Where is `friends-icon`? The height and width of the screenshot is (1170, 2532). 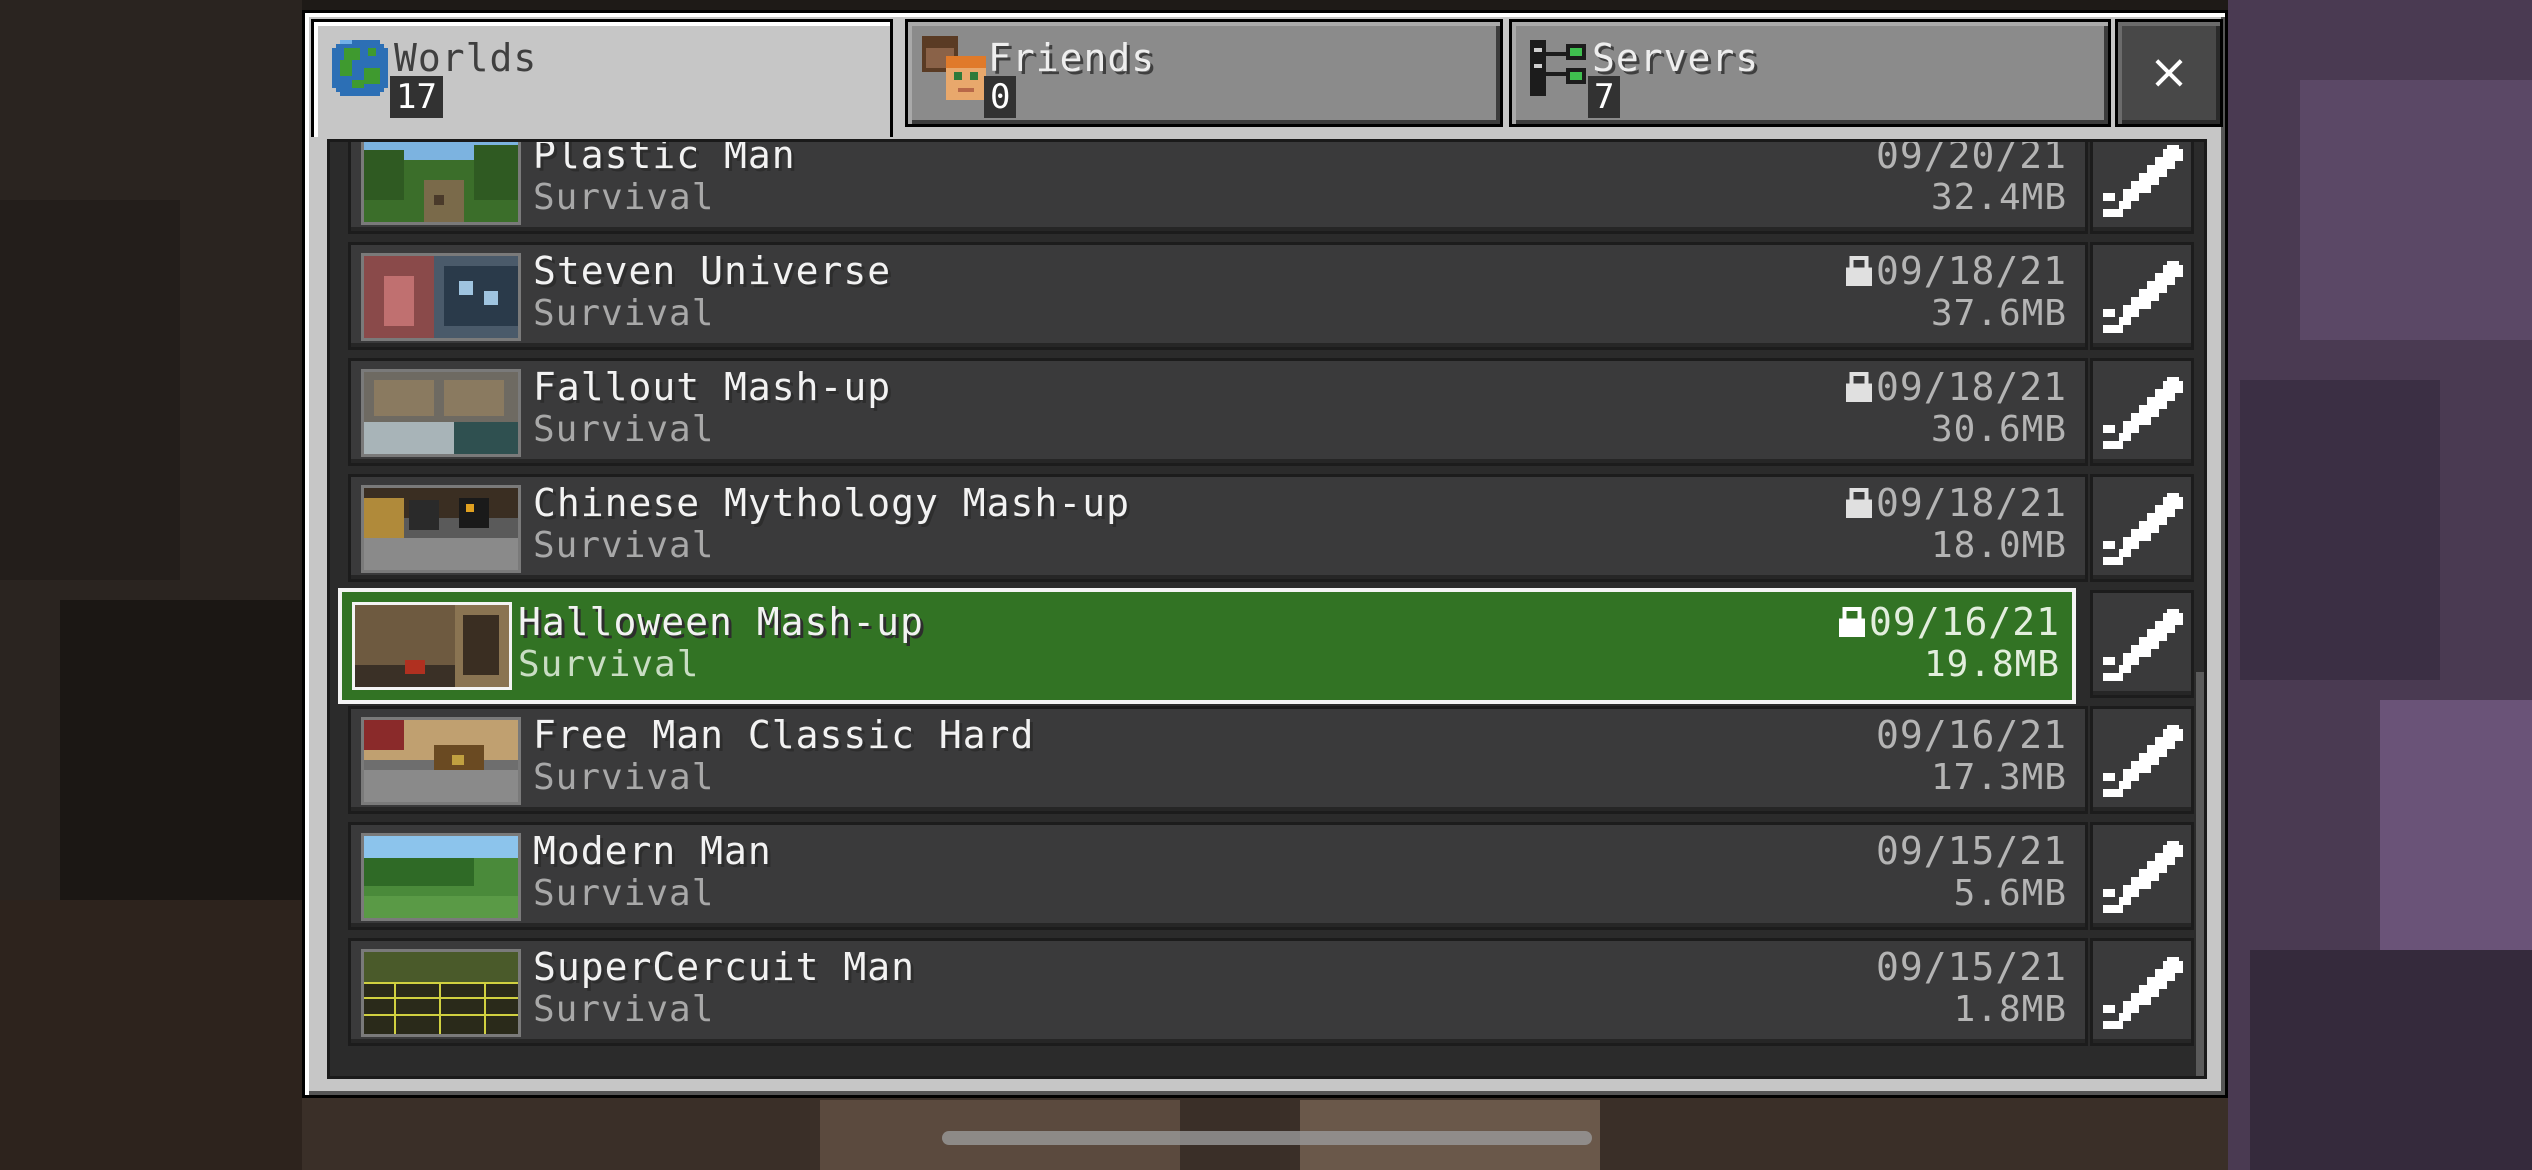 friends-icon is located at coordinates (954, 68).